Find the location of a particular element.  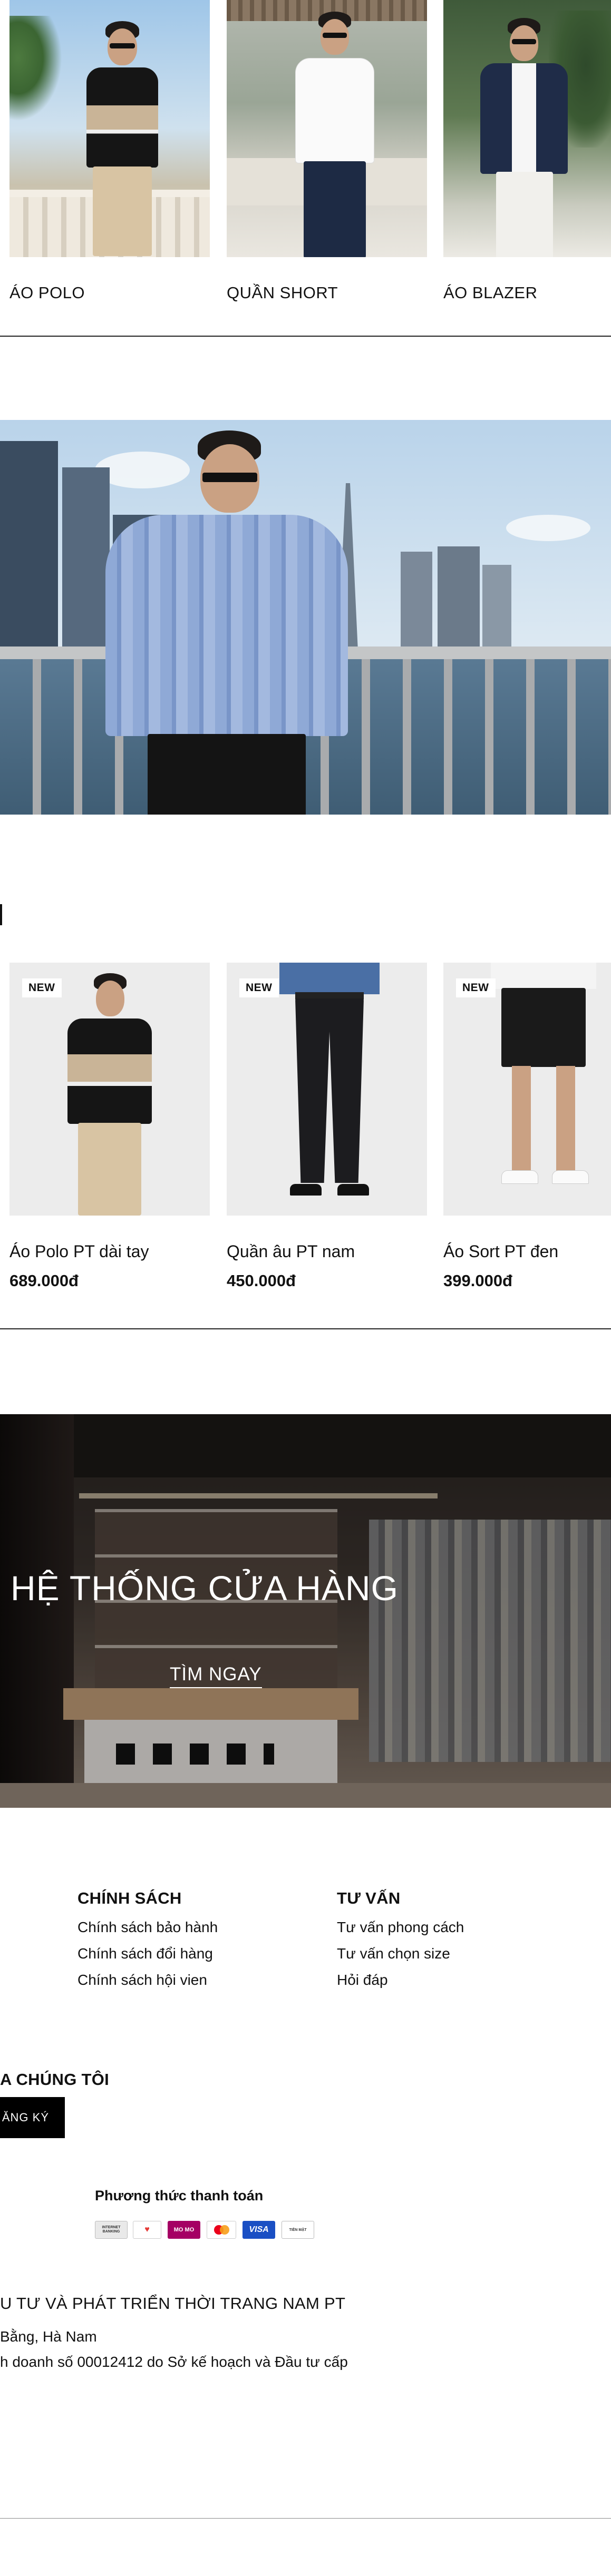

footer-link-exchange: Chính sách đổi hàng is located at coordinates (145, 1953).